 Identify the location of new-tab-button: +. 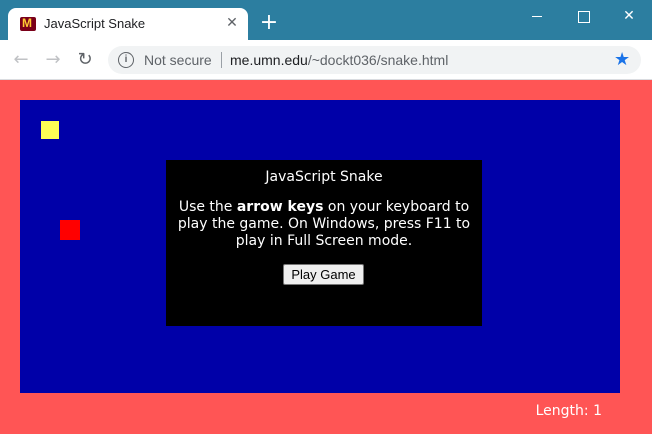
(269, 23).